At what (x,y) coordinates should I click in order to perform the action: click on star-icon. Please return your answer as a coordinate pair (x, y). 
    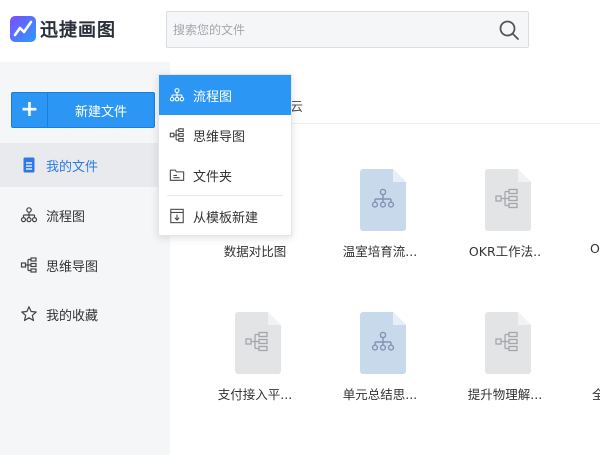
    Looking at the image, I should click on (29, 314).